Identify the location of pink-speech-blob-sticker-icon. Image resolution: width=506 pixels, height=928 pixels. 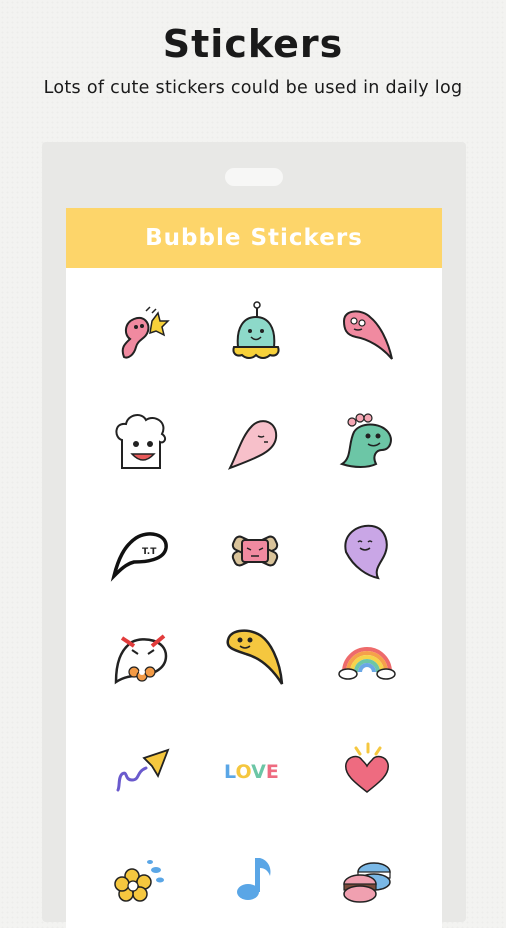
(252, 445).